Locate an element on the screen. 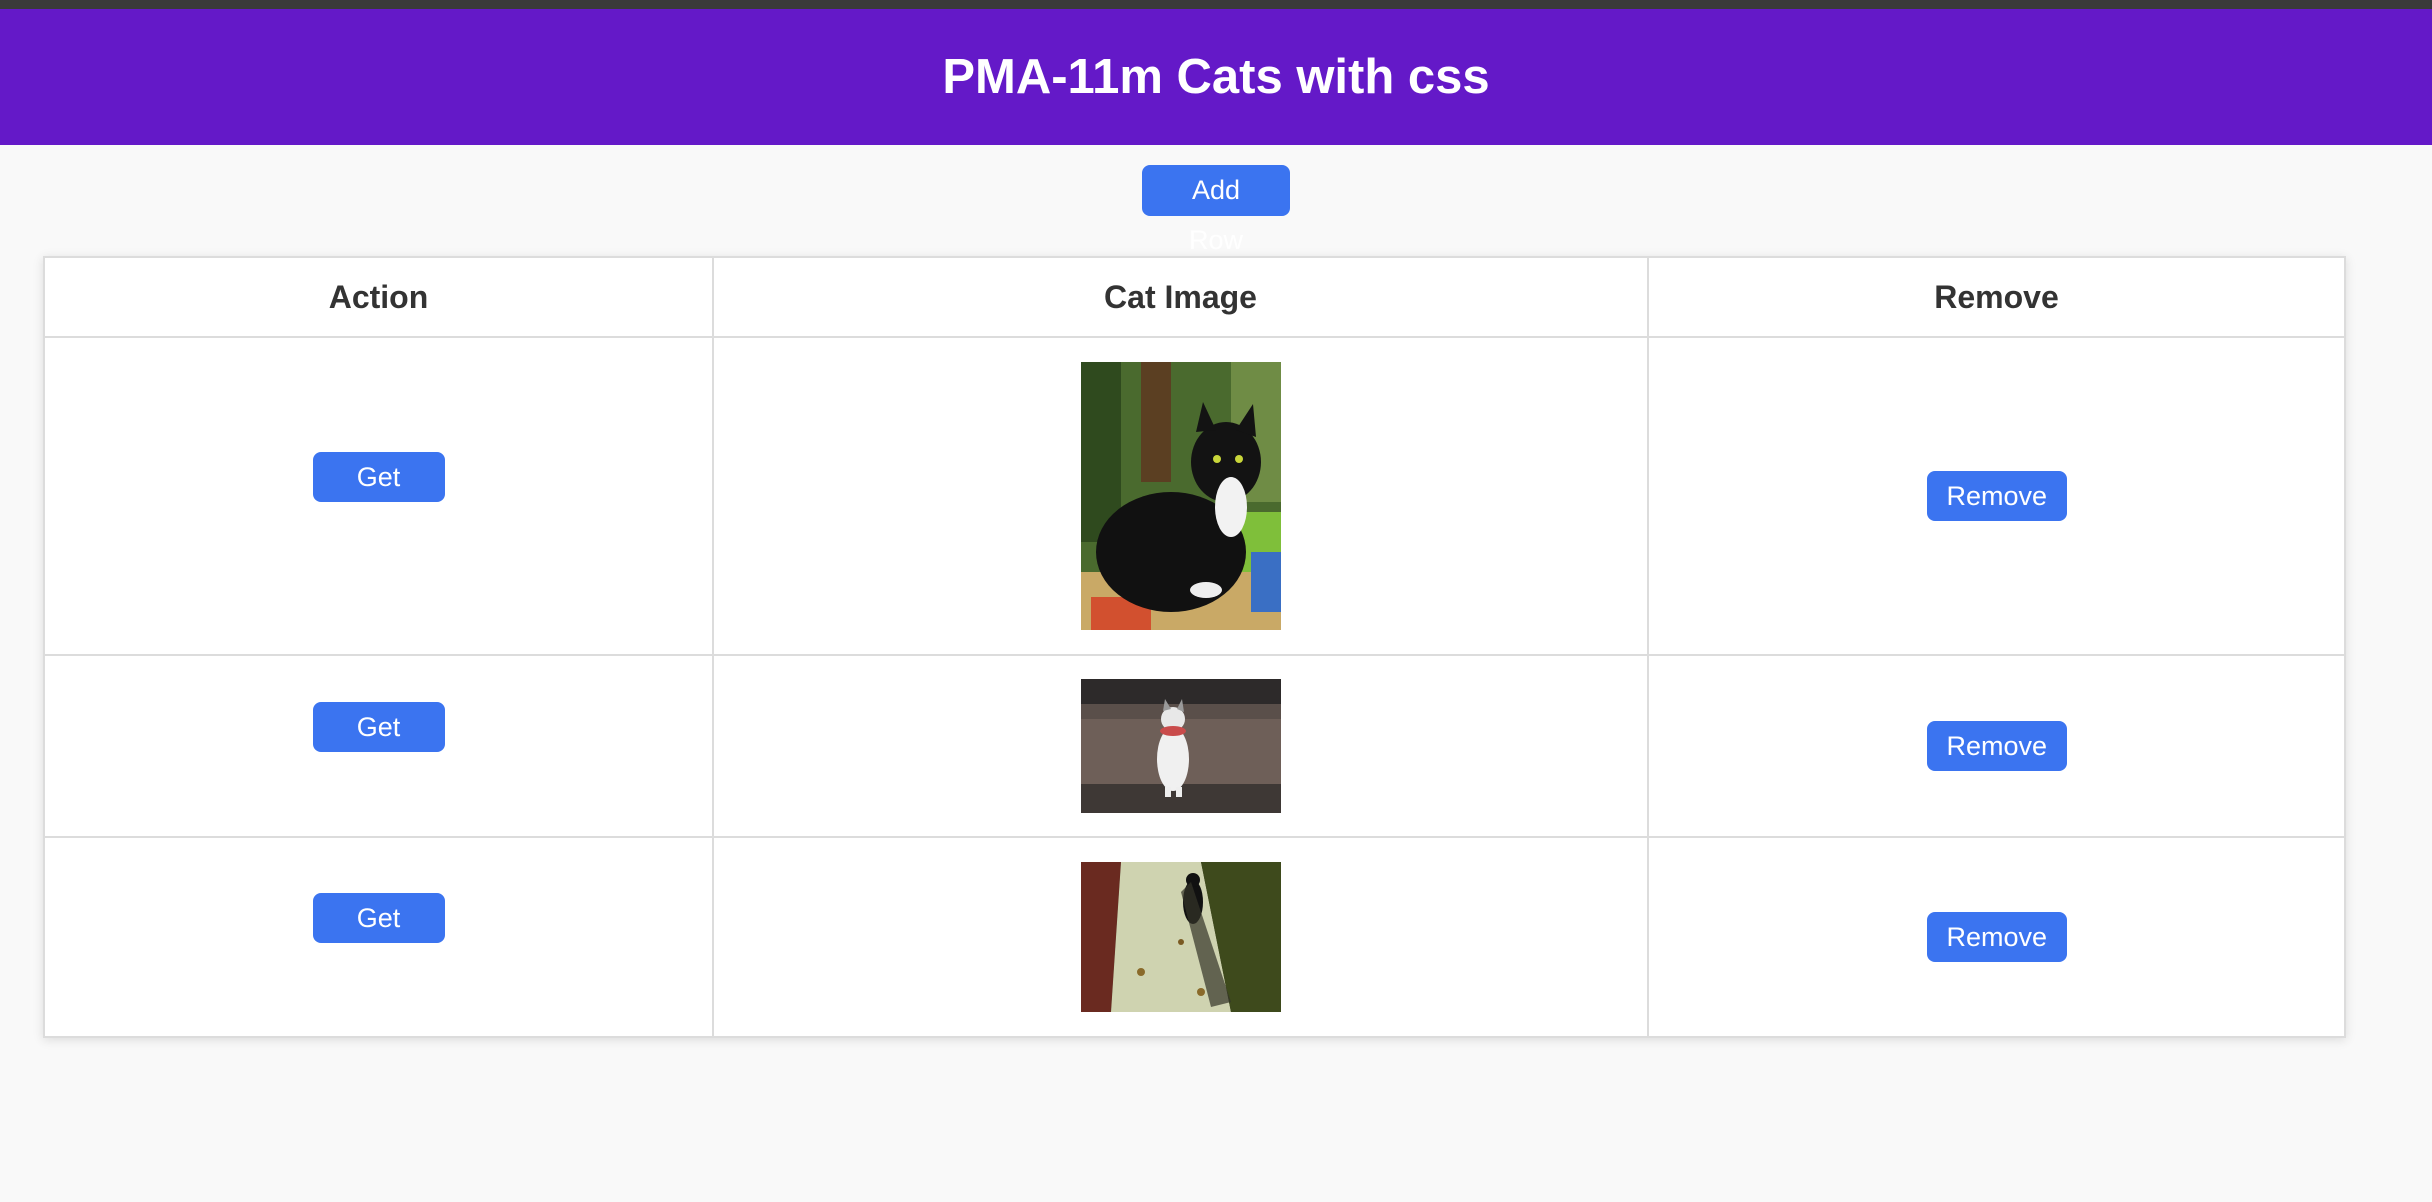 The height and width of the screenshot is (1202, 2432). column-header-remove: Remove is located at coordinates (1996, 297).